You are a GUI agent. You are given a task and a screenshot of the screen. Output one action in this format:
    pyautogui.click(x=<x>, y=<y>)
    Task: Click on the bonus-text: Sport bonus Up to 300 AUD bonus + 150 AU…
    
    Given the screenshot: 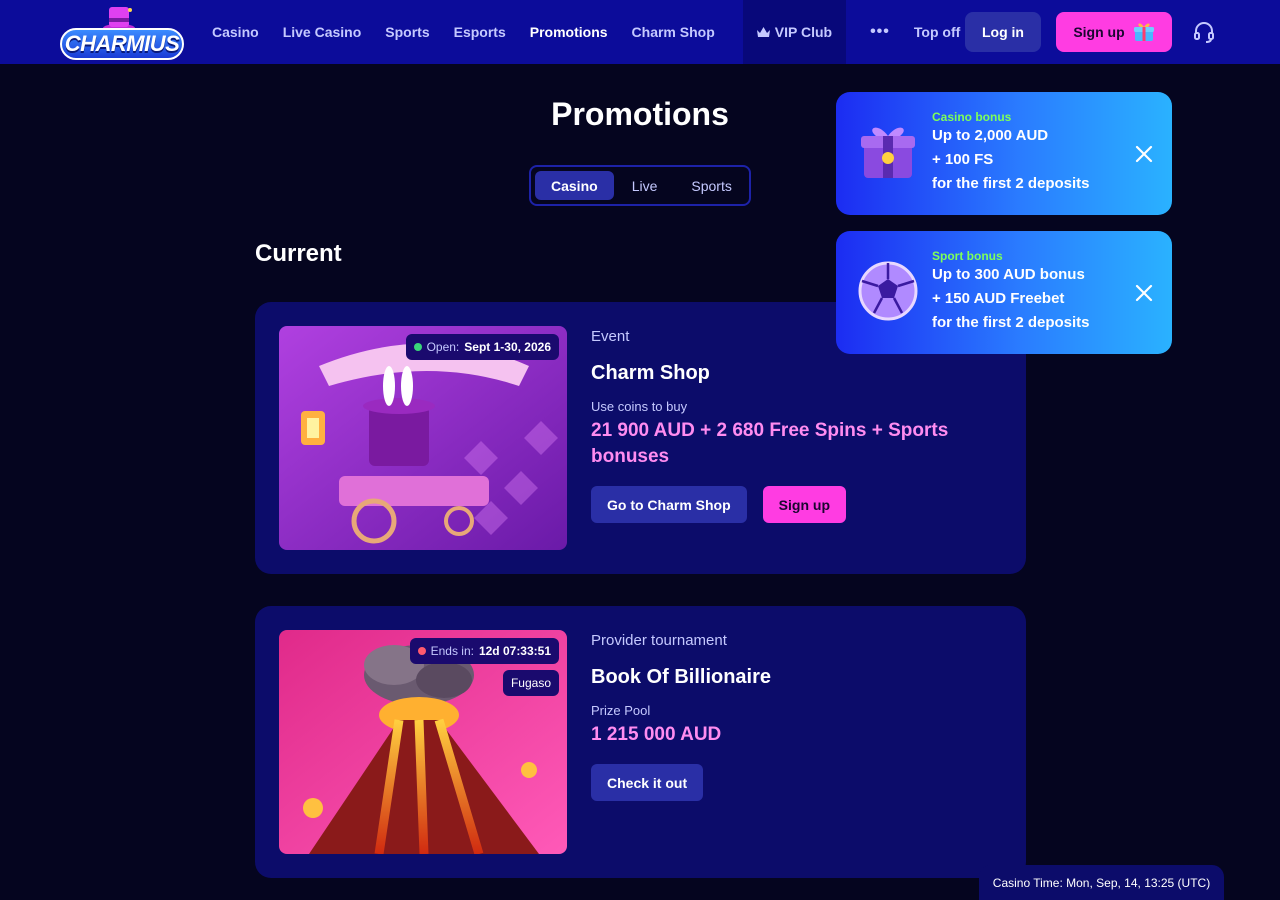 What is the action you would take?
    pyautogui.click(x=1011, y=292)
    